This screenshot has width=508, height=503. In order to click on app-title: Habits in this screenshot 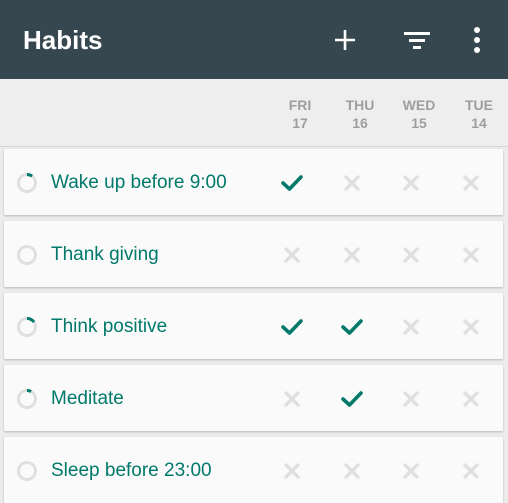, I will do `click(63, 40)`.